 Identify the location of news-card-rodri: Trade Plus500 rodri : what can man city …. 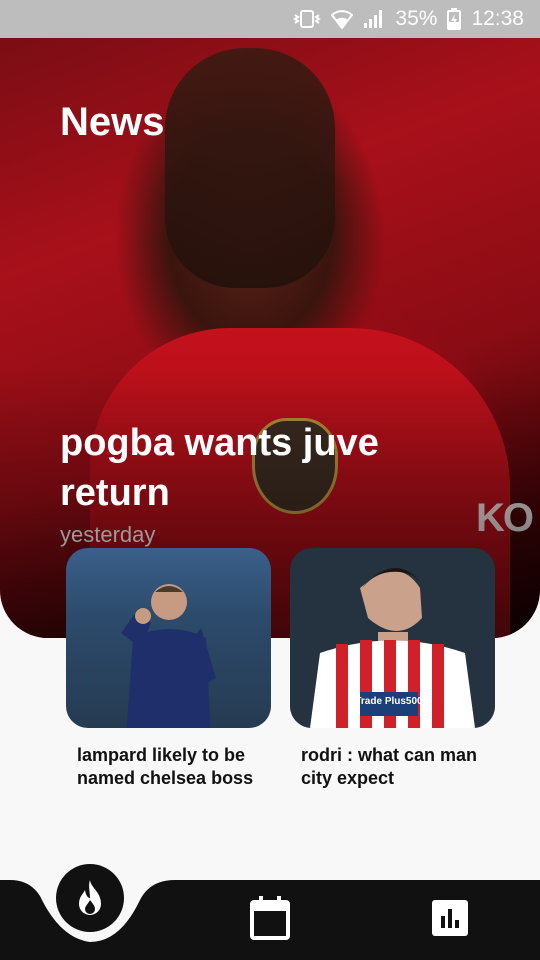
(392, 669).